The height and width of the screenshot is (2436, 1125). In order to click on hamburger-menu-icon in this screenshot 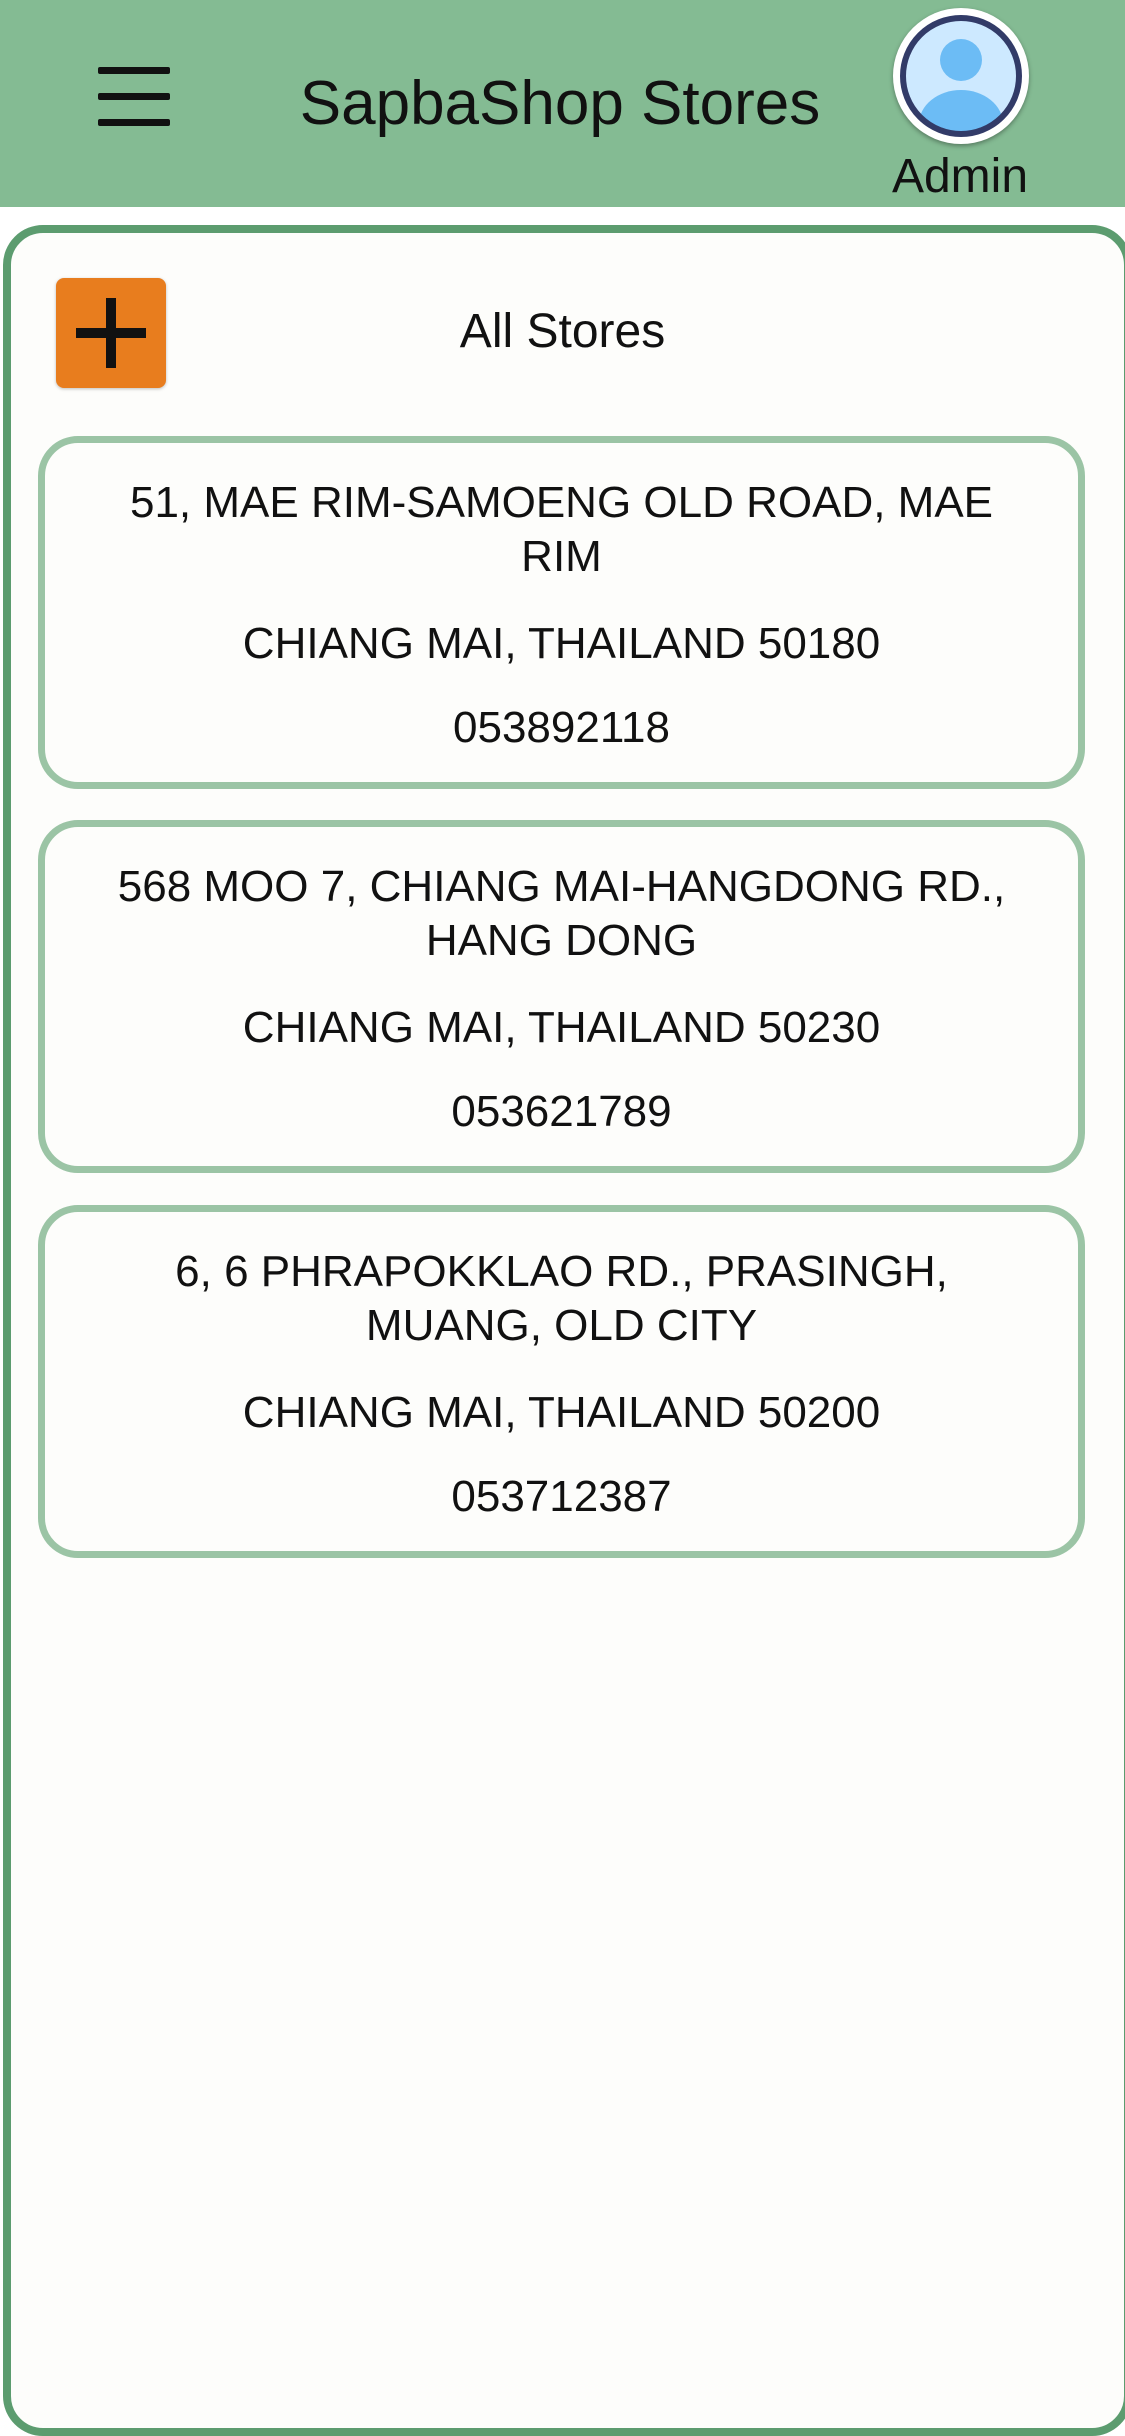, I will do `click(135, 97)`.